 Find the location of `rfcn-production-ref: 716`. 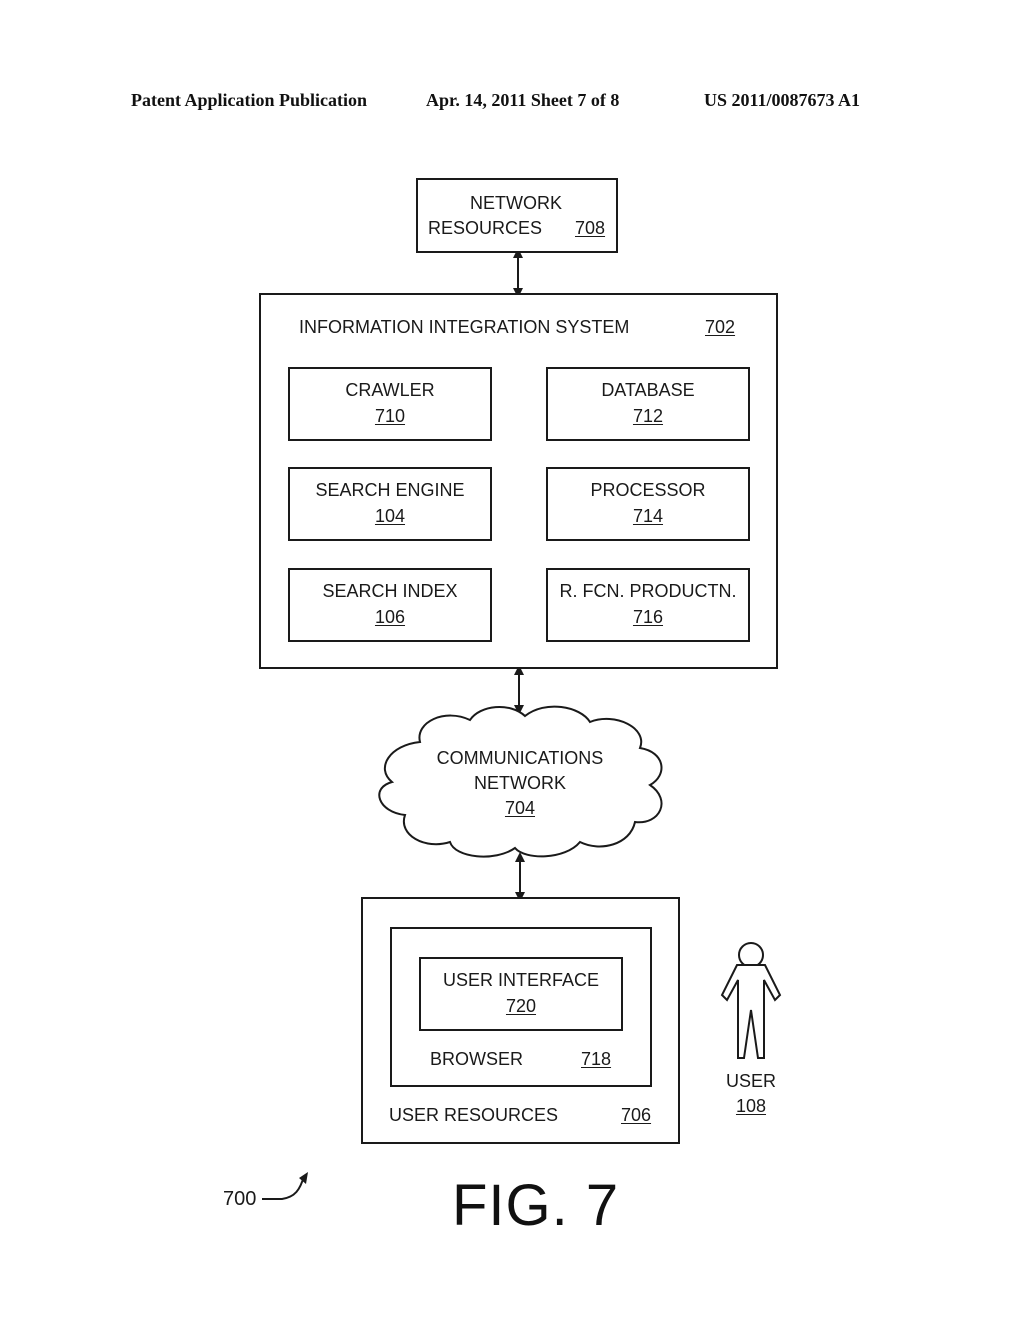

rfcn-production-ref: 716 is located at coordinates (648, 617).